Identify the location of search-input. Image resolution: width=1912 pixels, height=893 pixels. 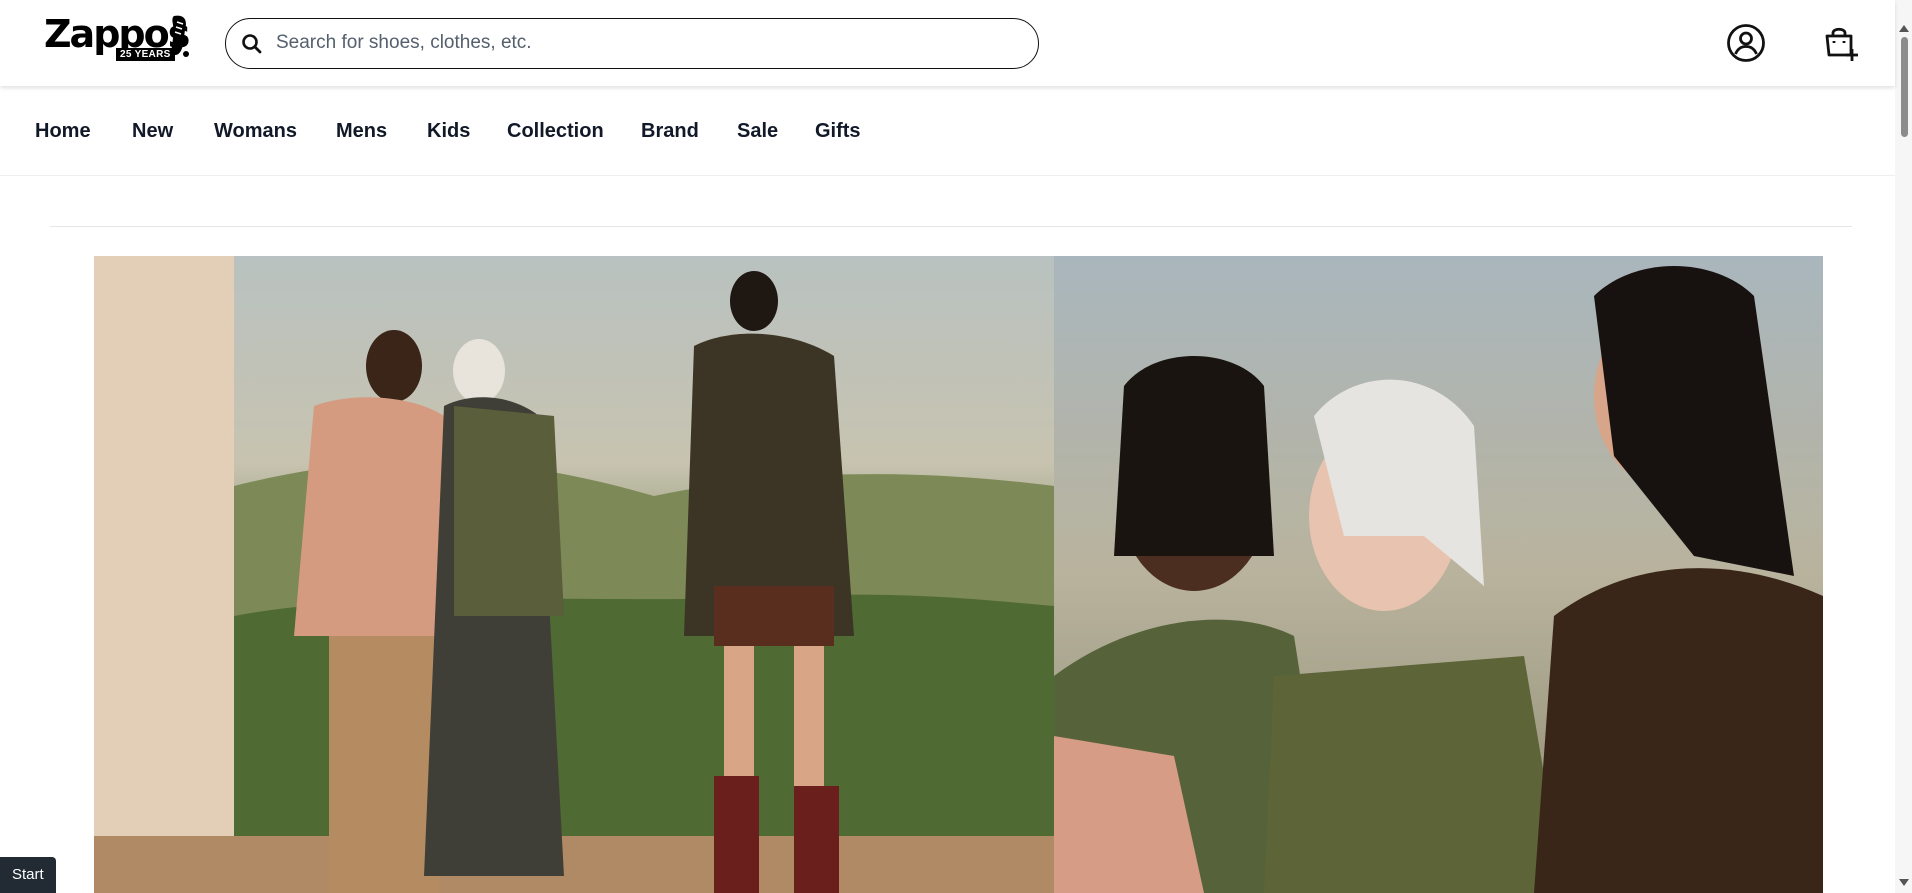
(646, 43).